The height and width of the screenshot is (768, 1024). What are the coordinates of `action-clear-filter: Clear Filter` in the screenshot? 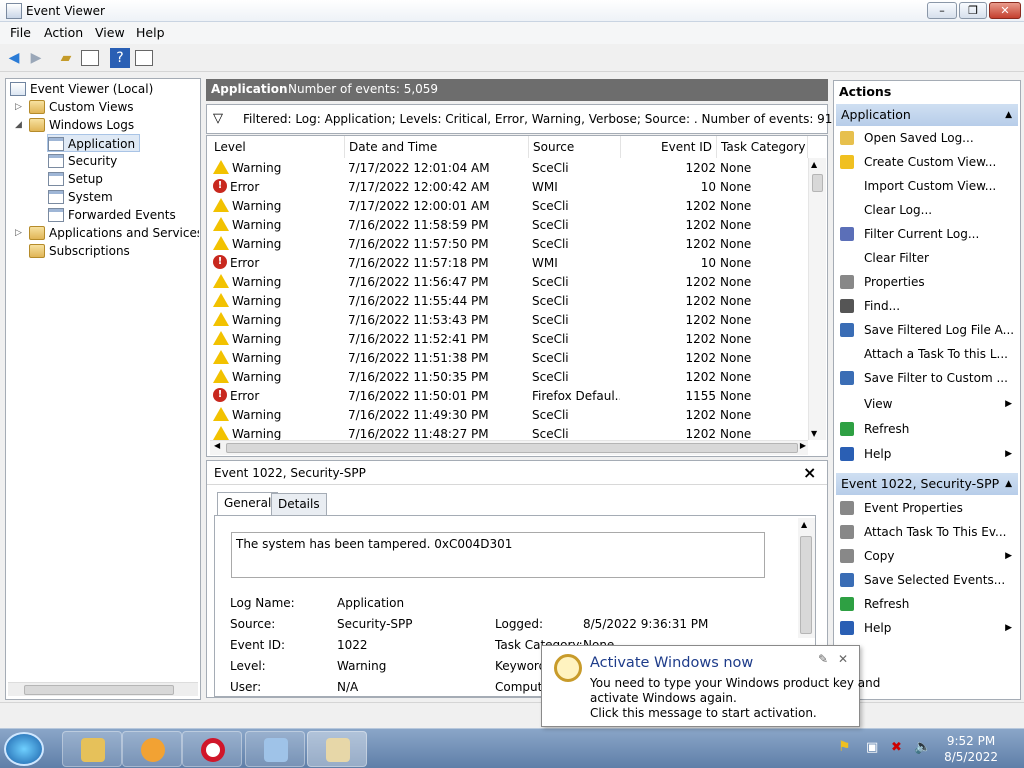 It's located at (928, 258).